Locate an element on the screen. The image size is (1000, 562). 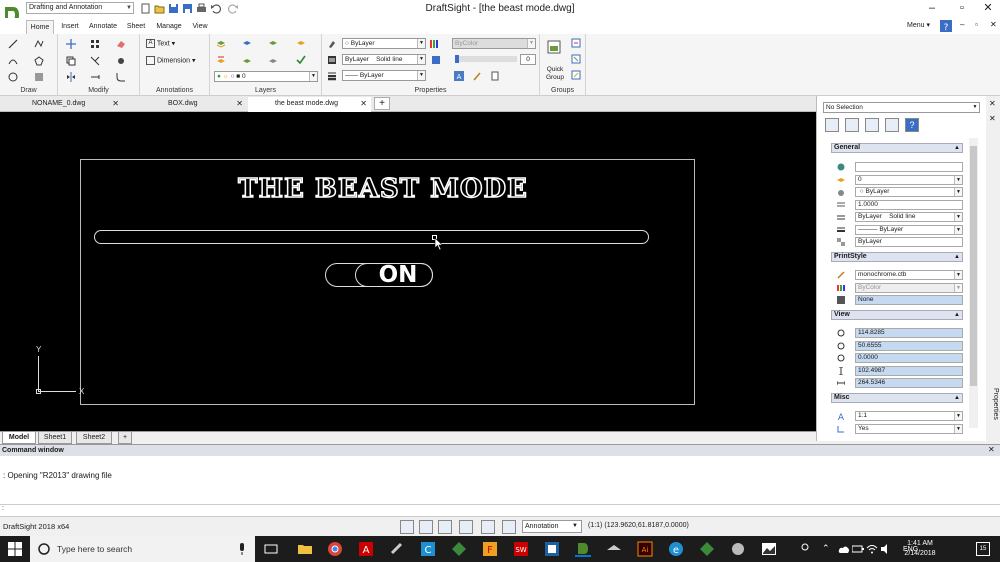
document-icon is located at coordinates (495, 76).